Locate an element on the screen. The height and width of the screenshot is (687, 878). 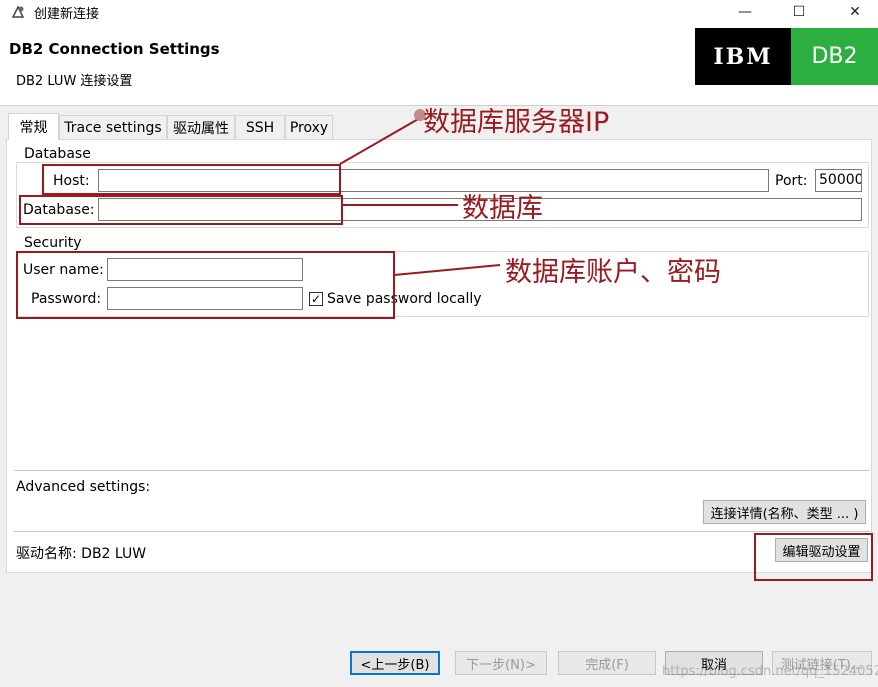
tab-proxy: Proxy is located at coordinates (309, 127).